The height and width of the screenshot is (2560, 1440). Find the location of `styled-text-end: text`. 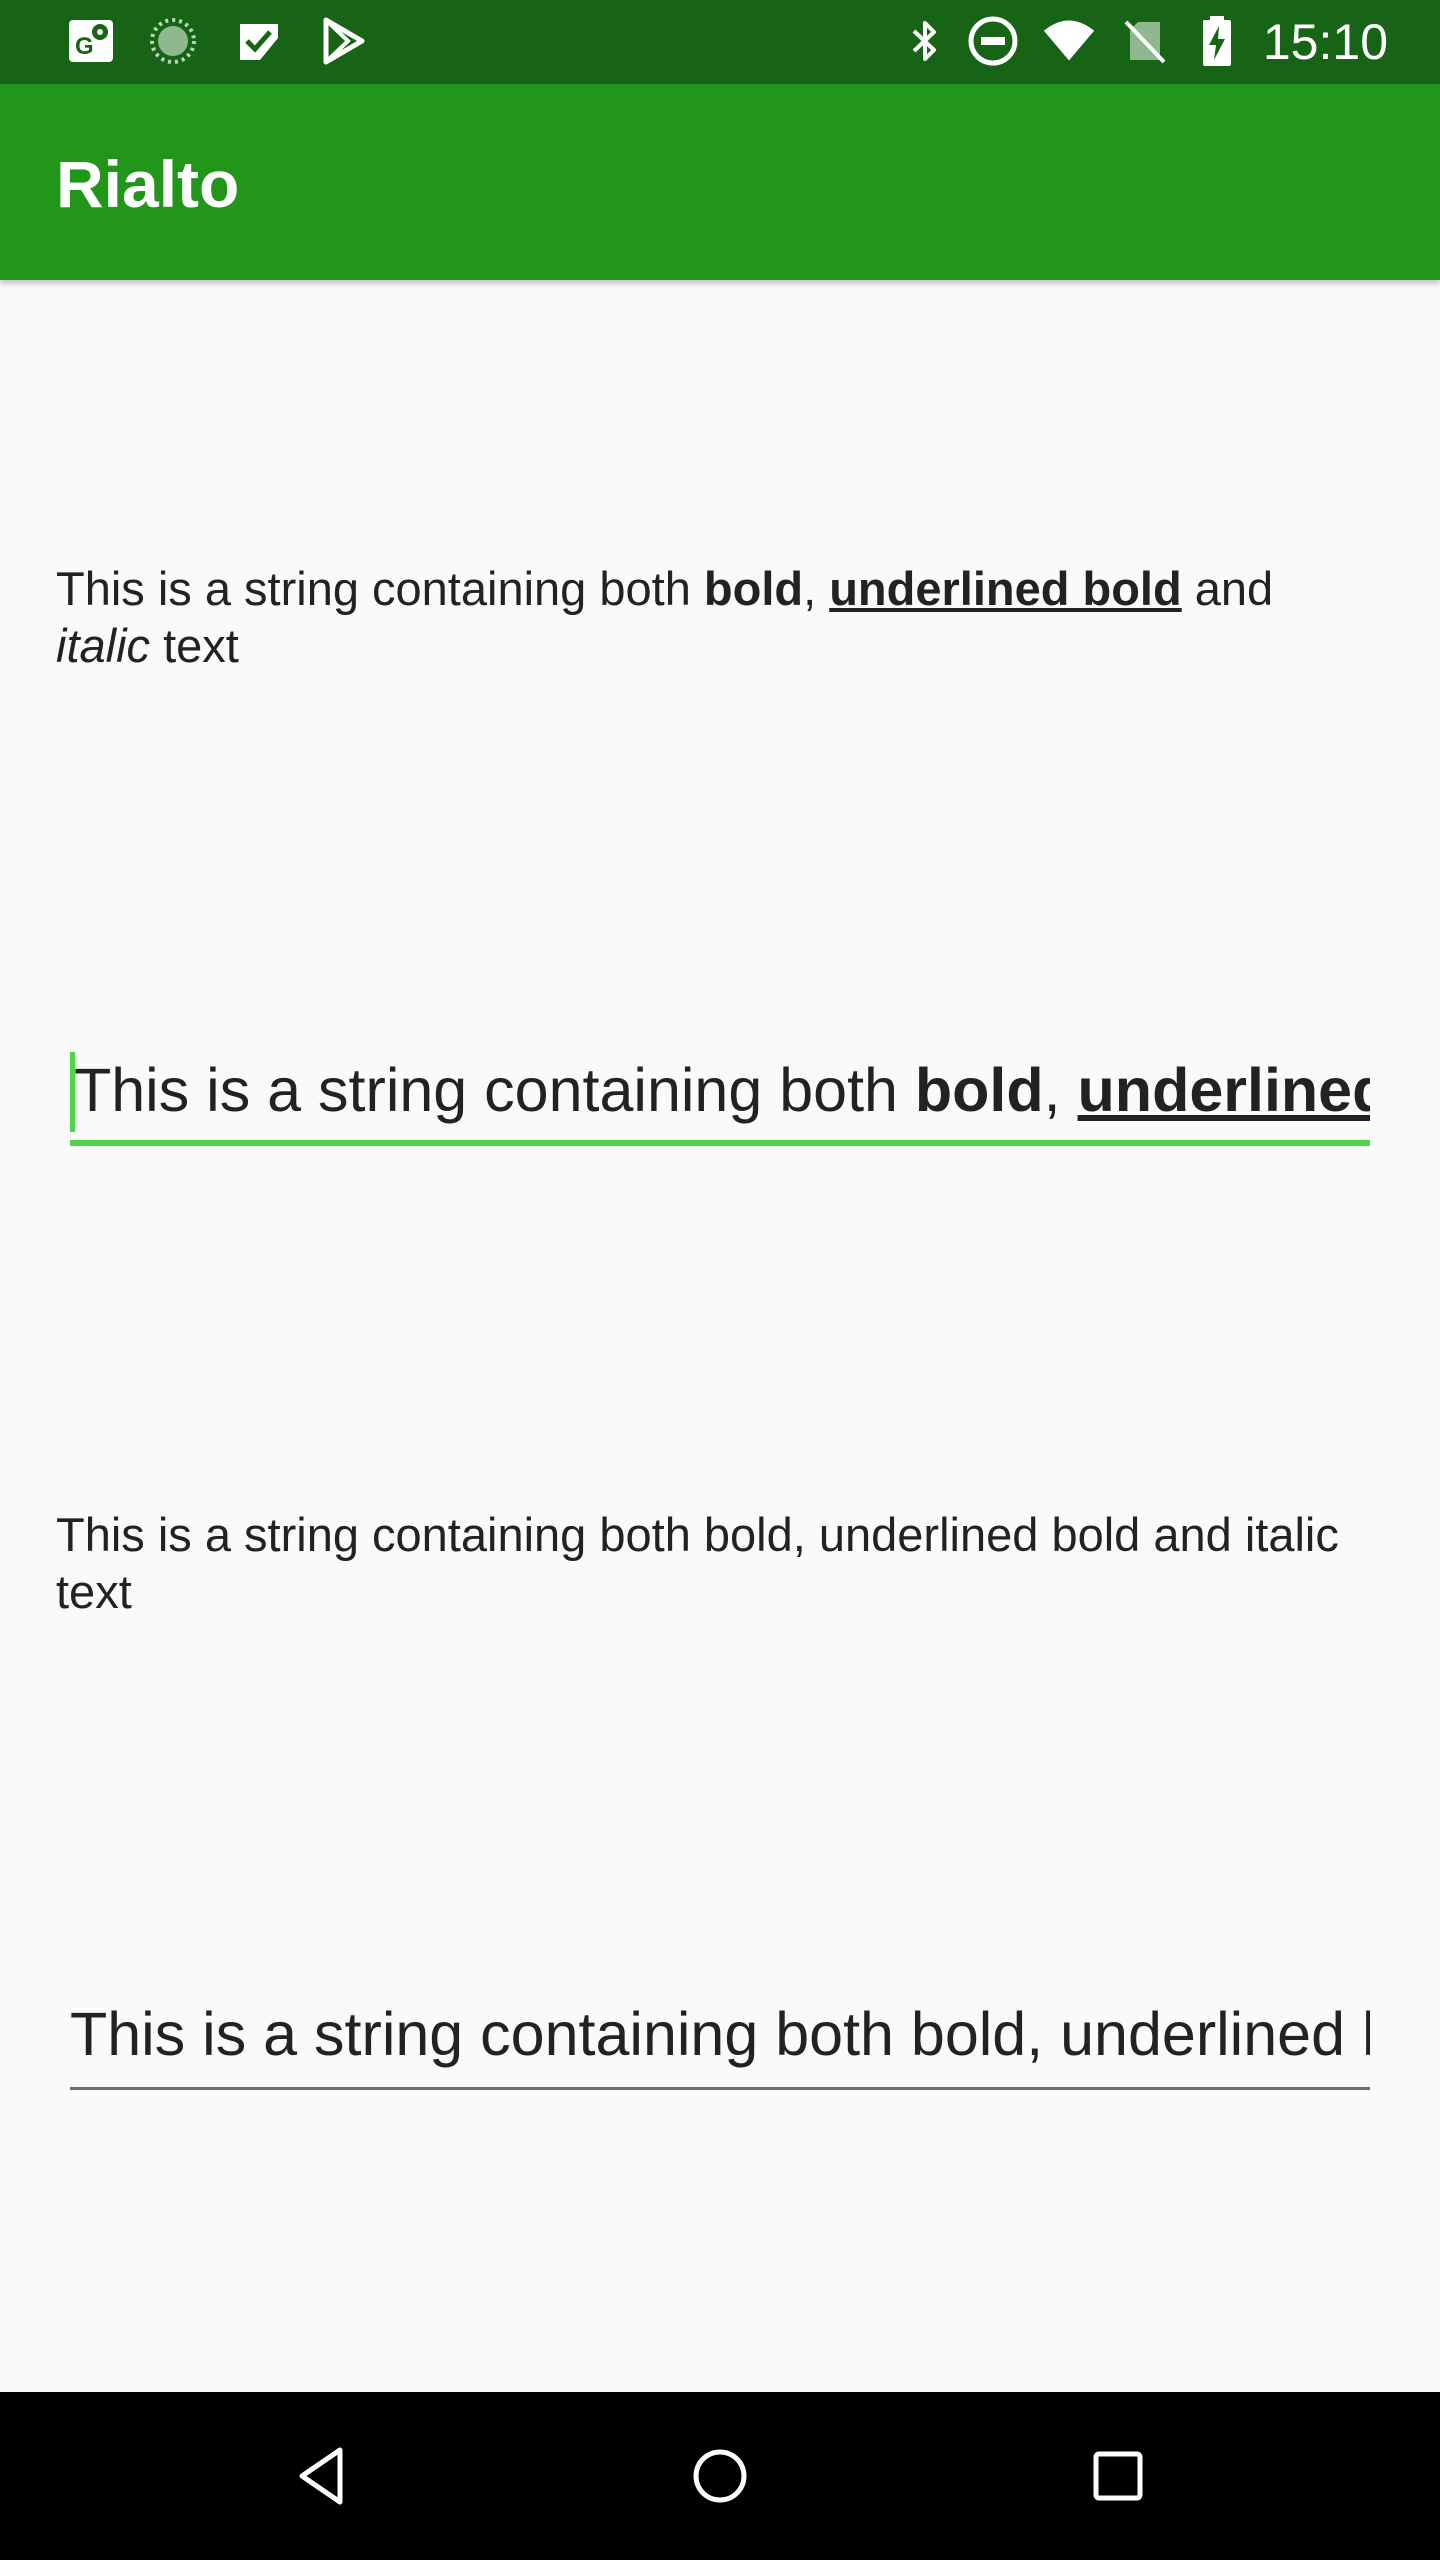

styled-text-end: text is located at coordinates (194, 645).